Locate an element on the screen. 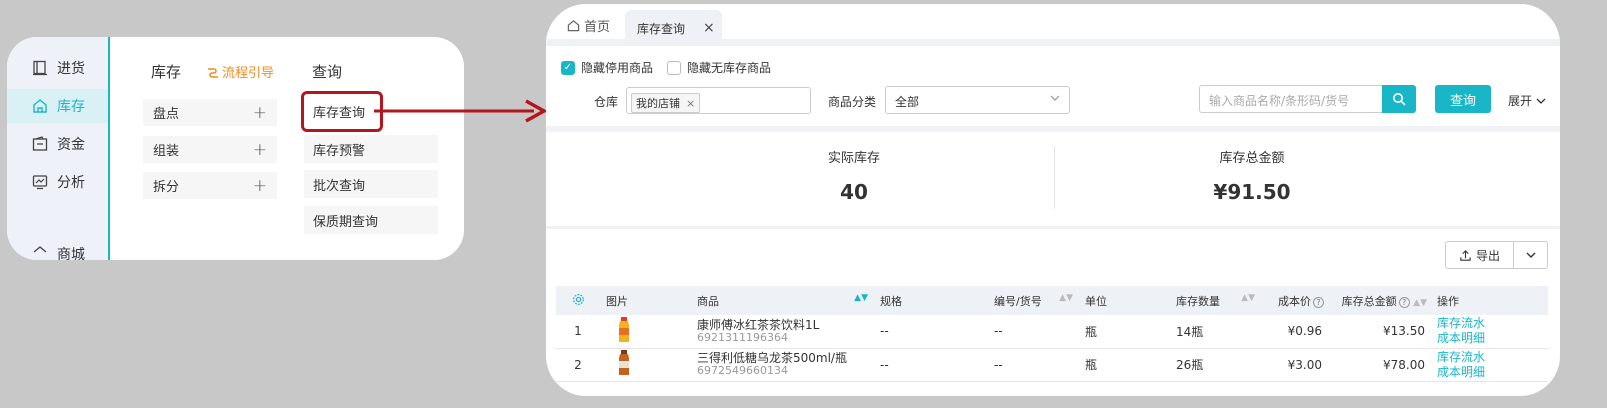 This screenshot has height=408, width=1607. column-settings is located at coordinates (578, 300).